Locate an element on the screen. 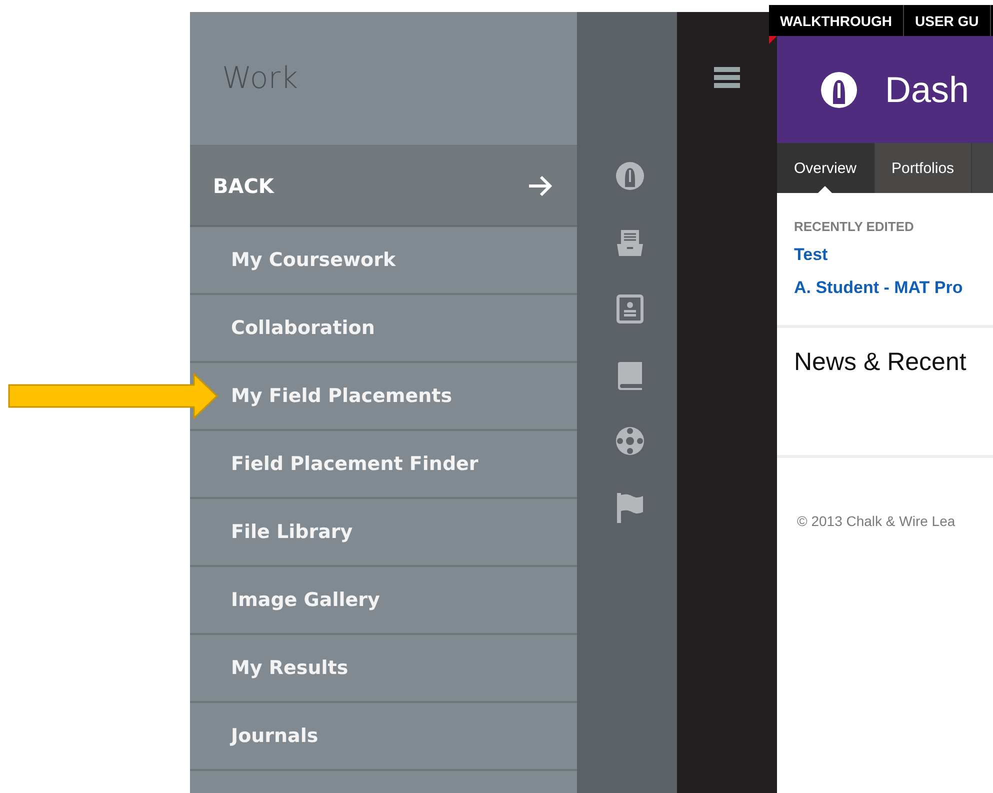 Image resolution: width=993 pixels, height=793 pixels. book-icon is located at coordinates (630, 375).